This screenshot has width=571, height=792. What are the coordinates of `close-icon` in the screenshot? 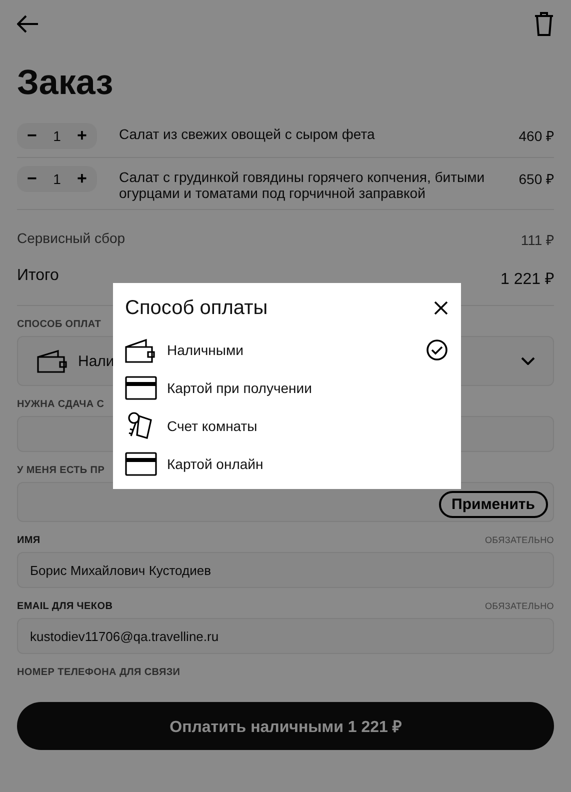 It's located at (441, 308).